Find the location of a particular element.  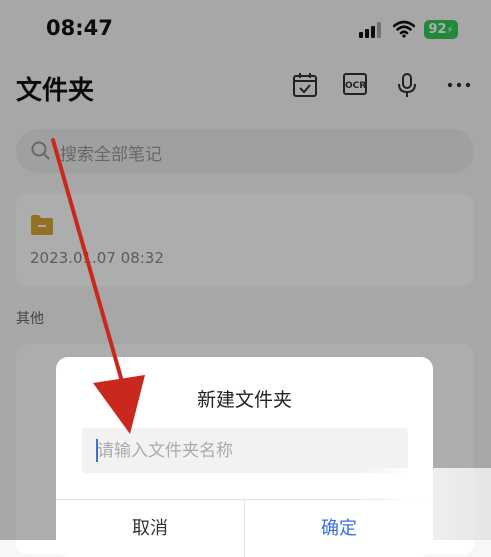

glare is located at coordinates (425, 504).